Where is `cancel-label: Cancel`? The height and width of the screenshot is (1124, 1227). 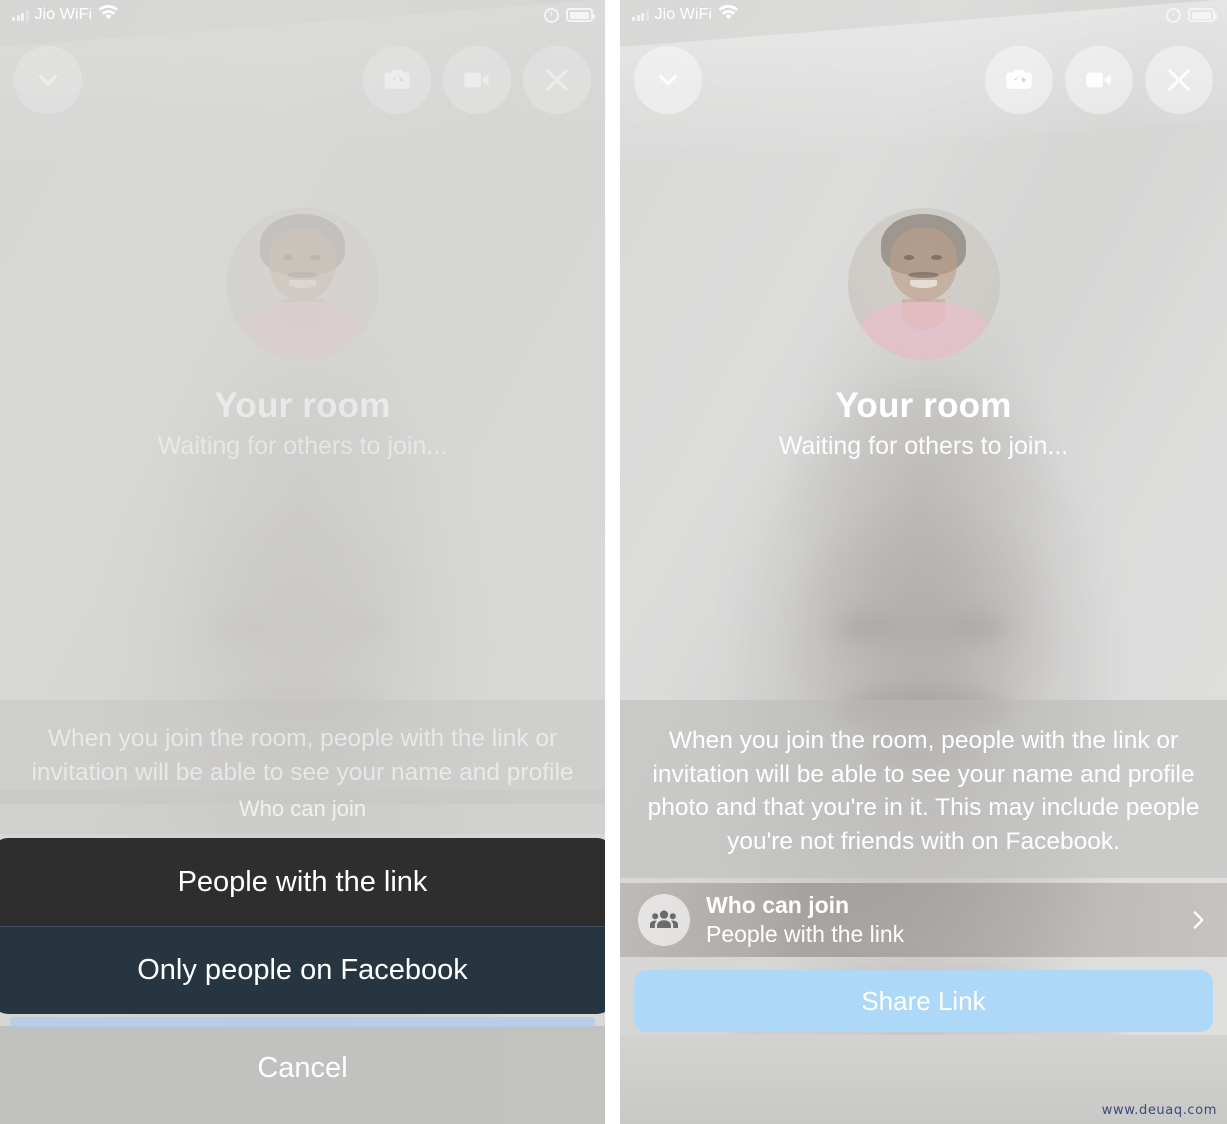
cancel-label: Cancel is located at coordinates (302, 1068).